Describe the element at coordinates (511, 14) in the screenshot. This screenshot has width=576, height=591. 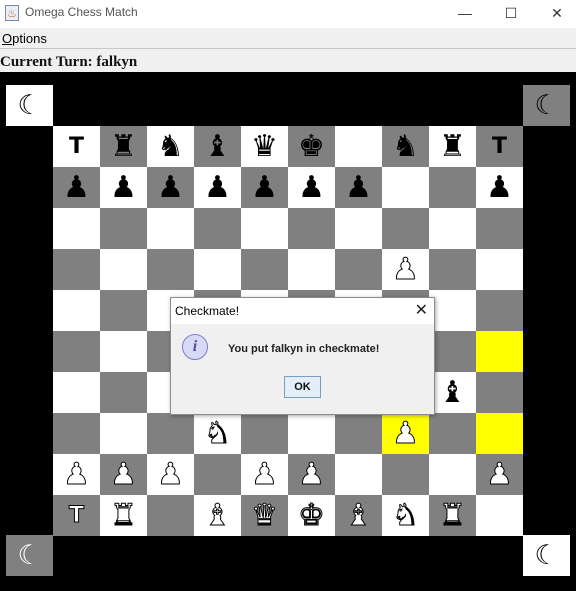
I see `maximize-button: ☐` at that location.